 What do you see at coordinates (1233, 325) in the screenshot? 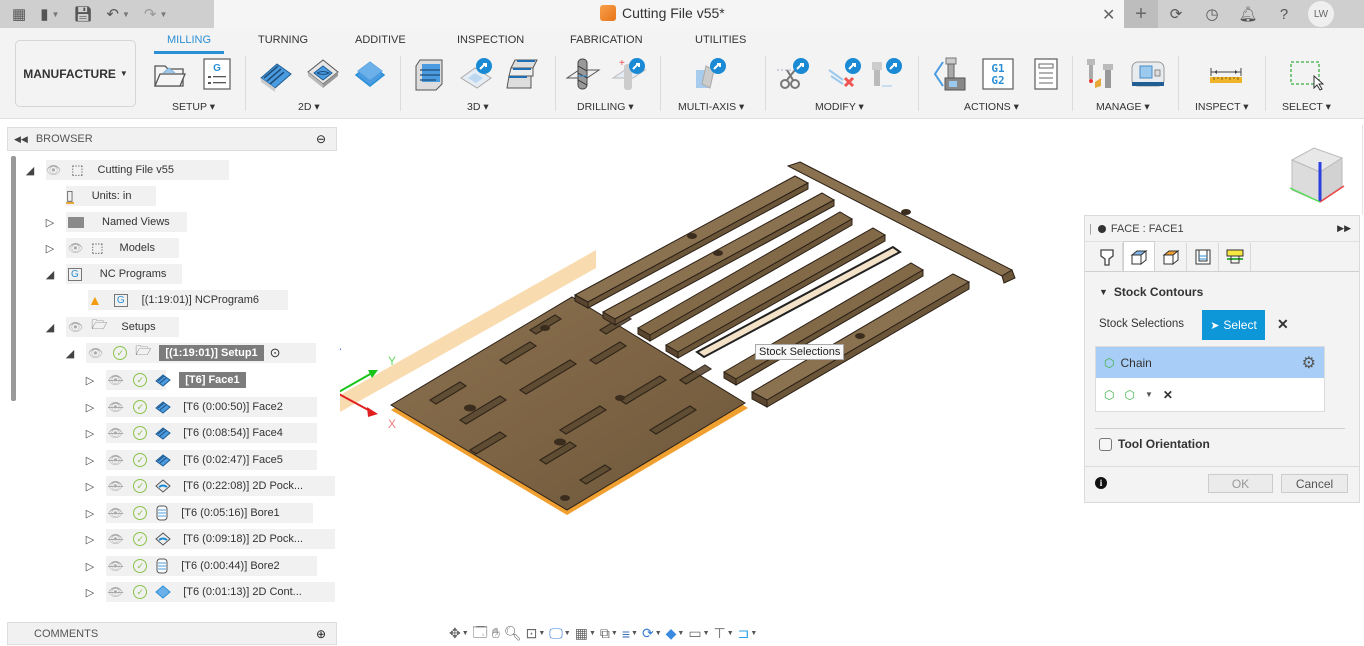
I see `stock-select-button: ➤ Select` at bounding box center [1233, 325].